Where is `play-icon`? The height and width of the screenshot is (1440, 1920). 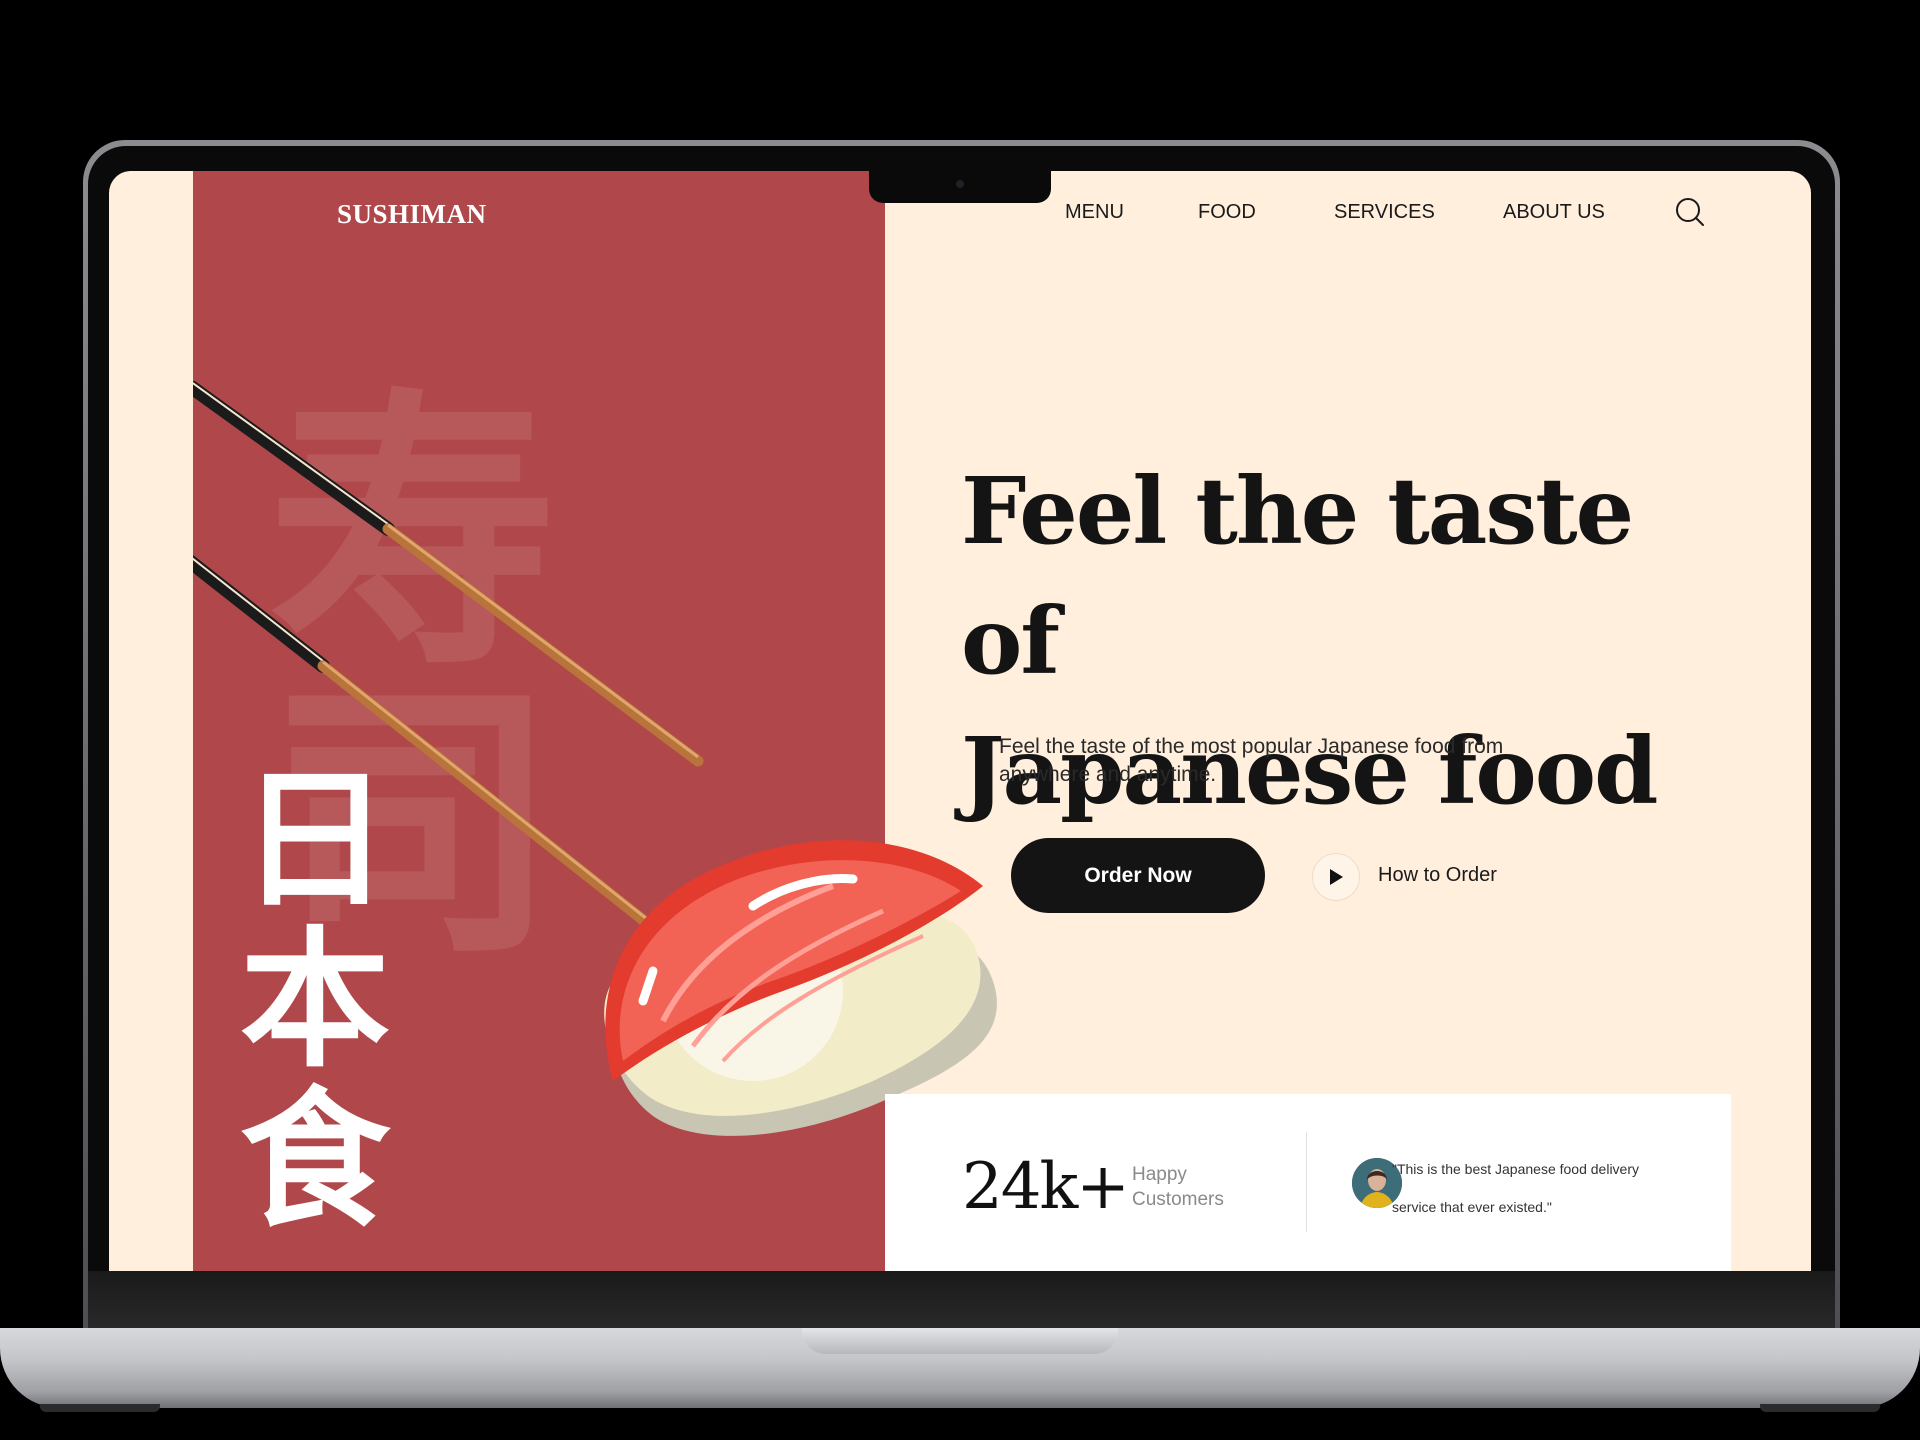 play-icon is located at coordinates (1336, 877).